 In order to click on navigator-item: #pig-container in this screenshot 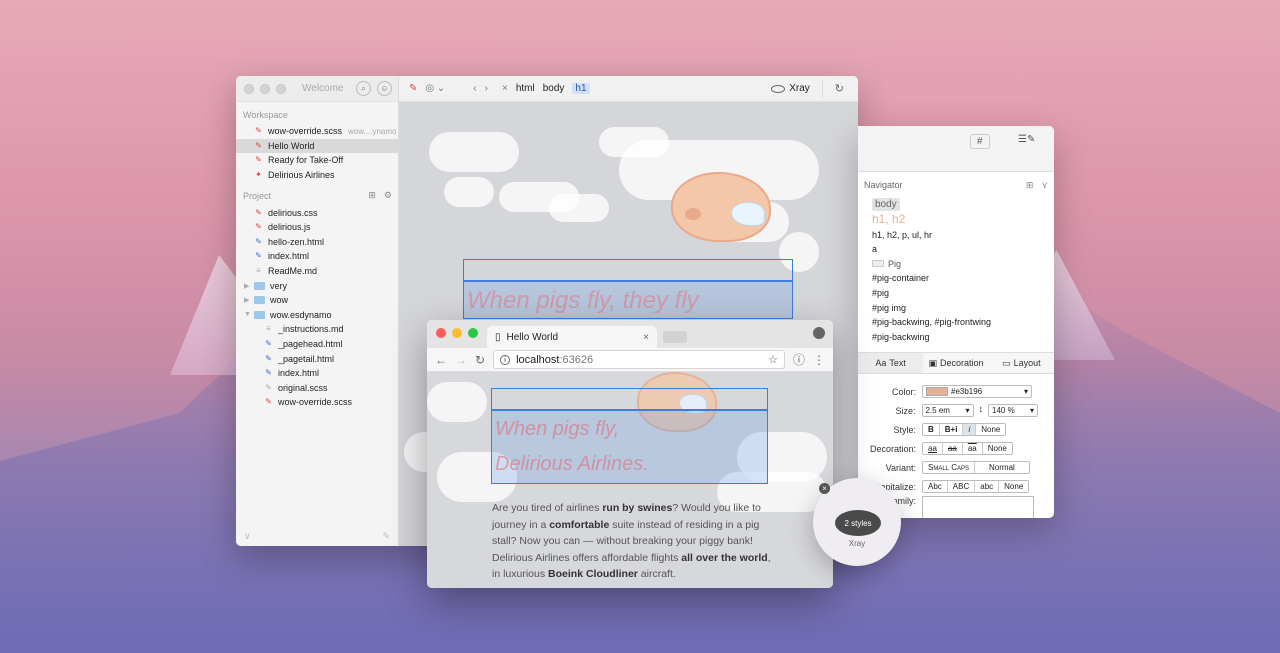, I will do `click(956, 278)`.